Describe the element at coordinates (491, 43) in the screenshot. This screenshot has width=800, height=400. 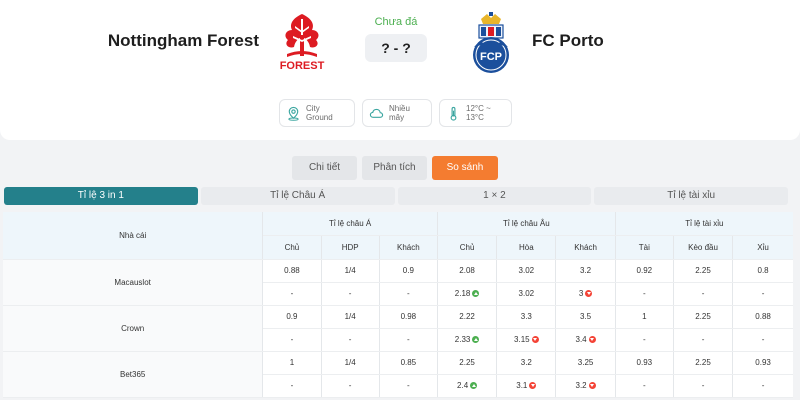
I see `fc-porto-crest-icon: FCP` at that location.